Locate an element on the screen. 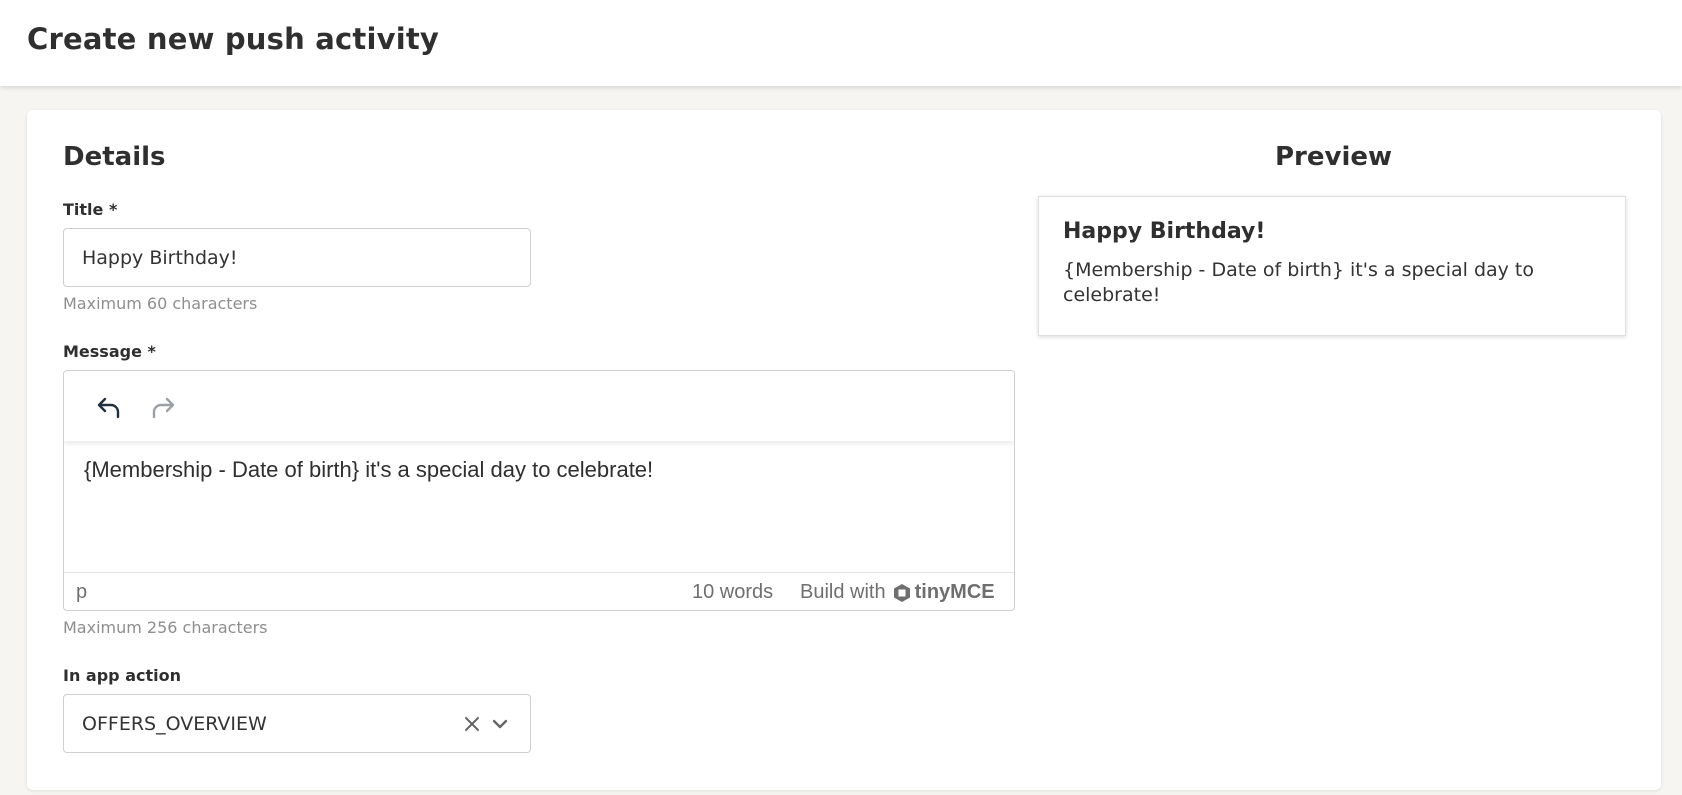 This screenshot has width=1682, height=795. in-app-action-select: OFFERS_OVERVIEW is located at coordinates (297, 723).